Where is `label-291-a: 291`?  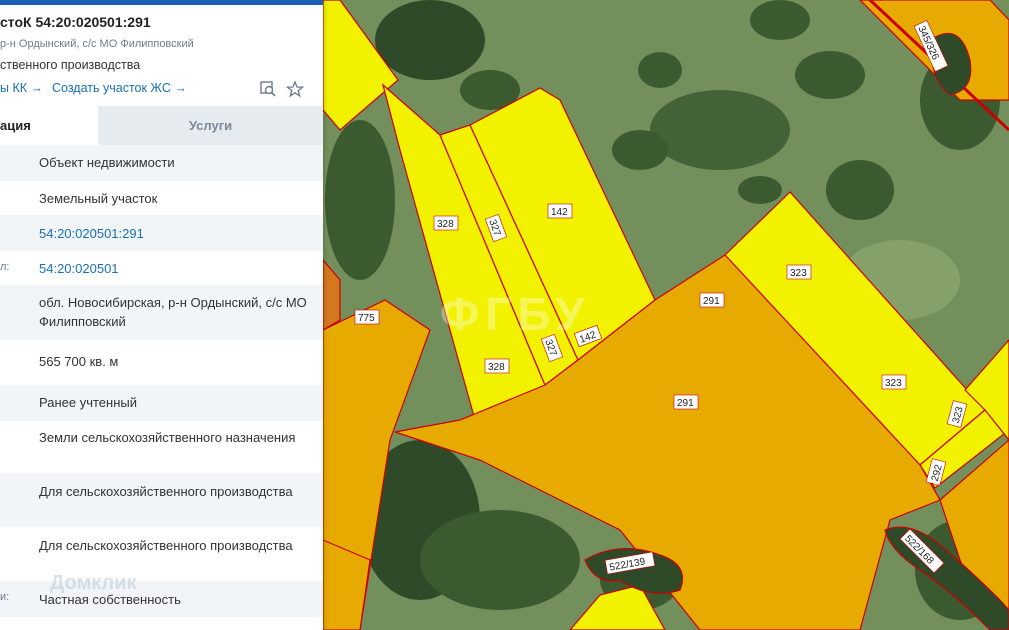 label-291-a: 291 is located at coordinates (712, 300).